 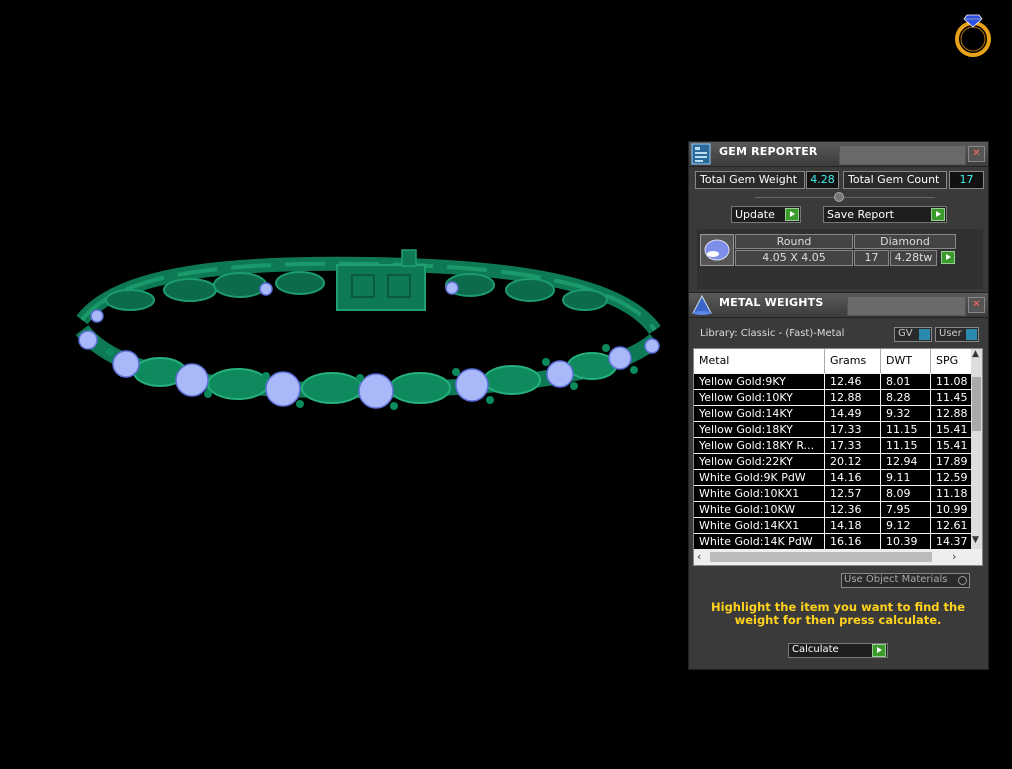 I want to click on cell-dwt: 7.95, so click(x=905, y=509).